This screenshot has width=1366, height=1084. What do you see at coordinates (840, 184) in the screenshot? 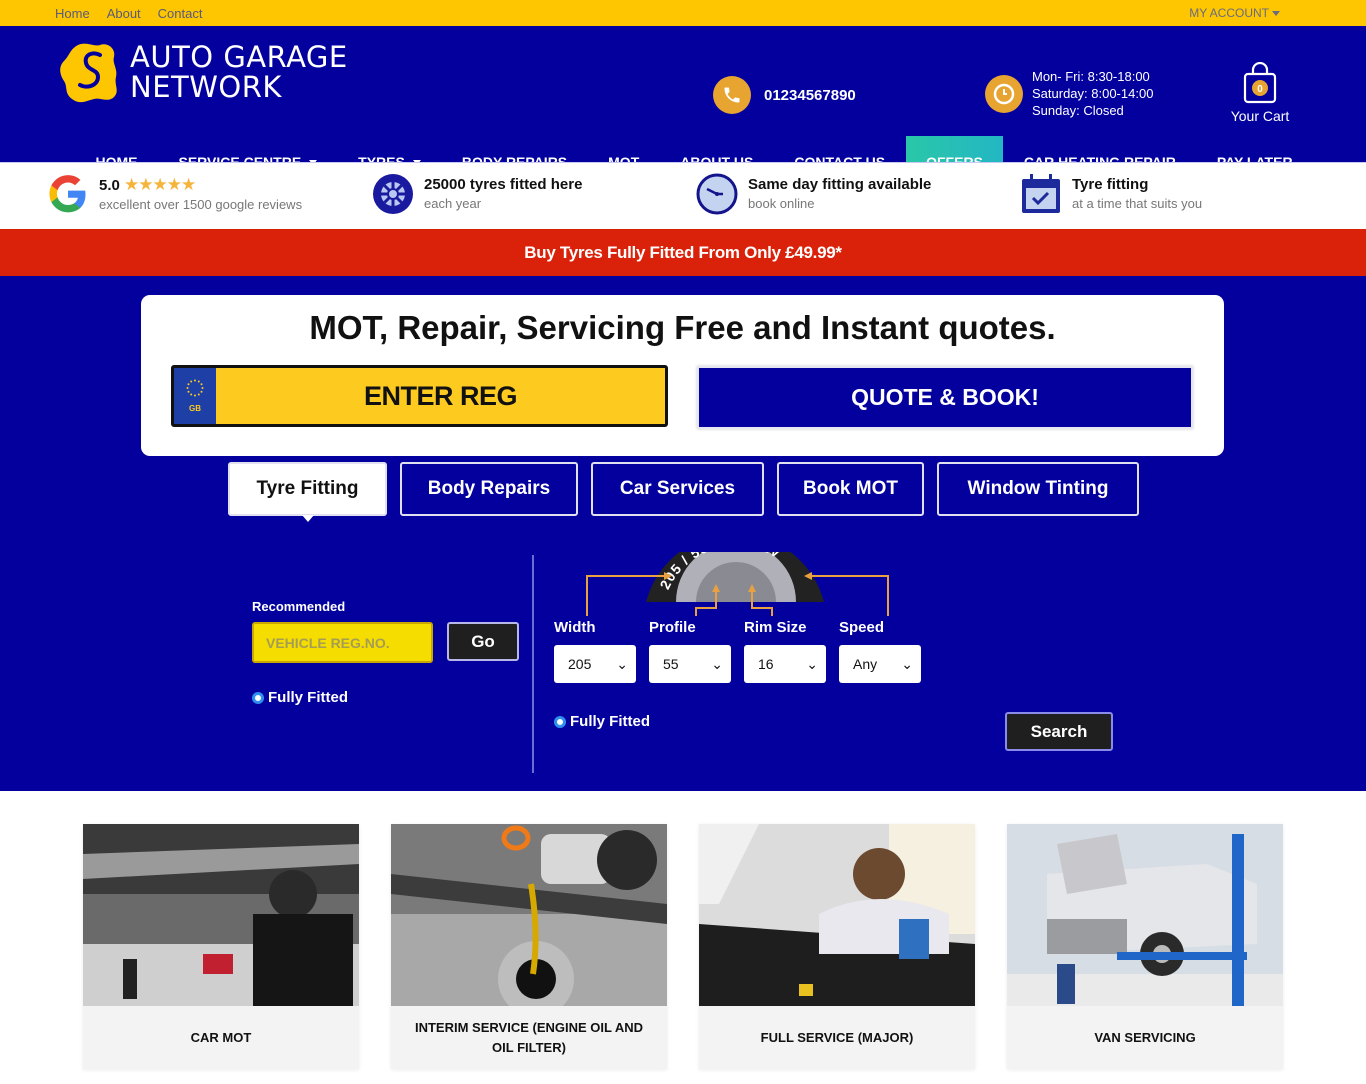
I see `same-day-title: Same day fitting available` at bounding box center [840, 184].